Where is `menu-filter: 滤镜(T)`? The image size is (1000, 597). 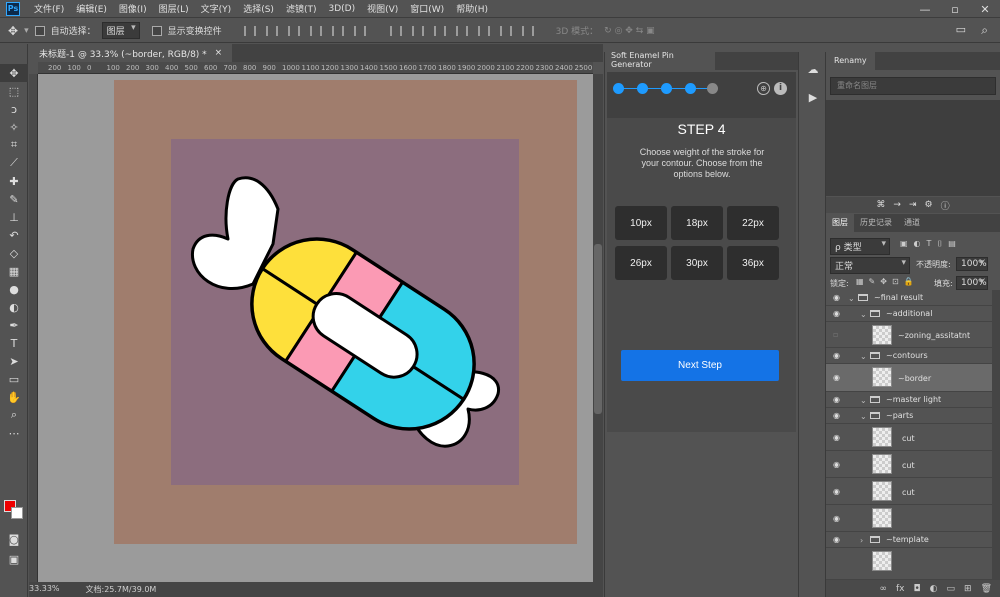
menu-filter: 滤镜(T) is located at coordinates (301, 8).